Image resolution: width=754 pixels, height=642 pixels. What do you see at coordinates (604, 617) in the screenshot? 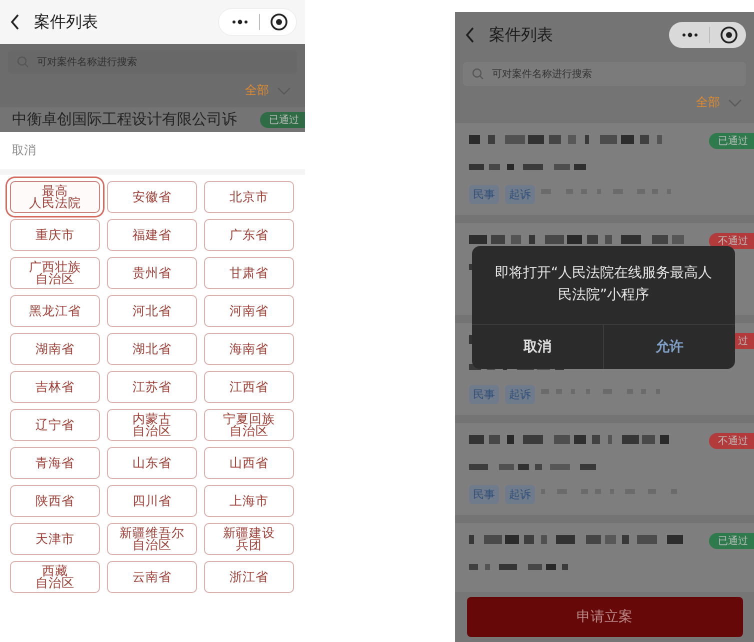
I see `apply-button: 申请立案` at bounding box center [604, 617].